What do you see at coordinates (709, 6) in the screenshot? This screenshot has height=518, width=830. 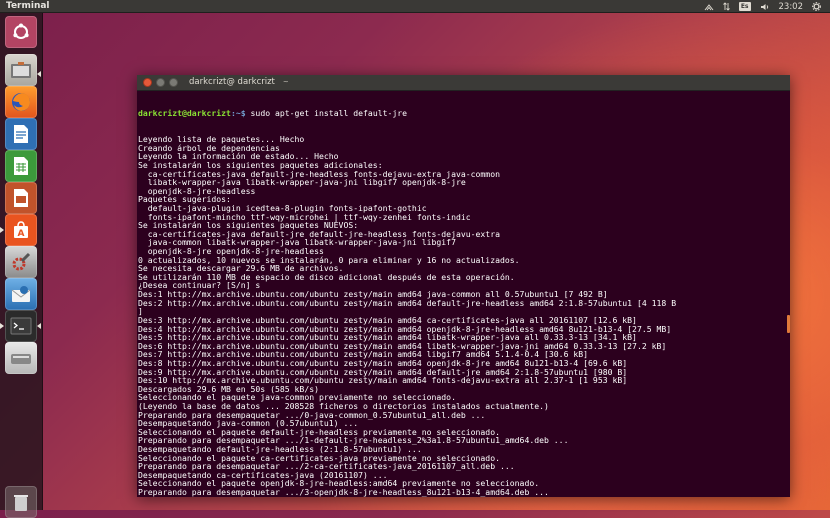 I see `network-icon` at bounding box center [709, 6].